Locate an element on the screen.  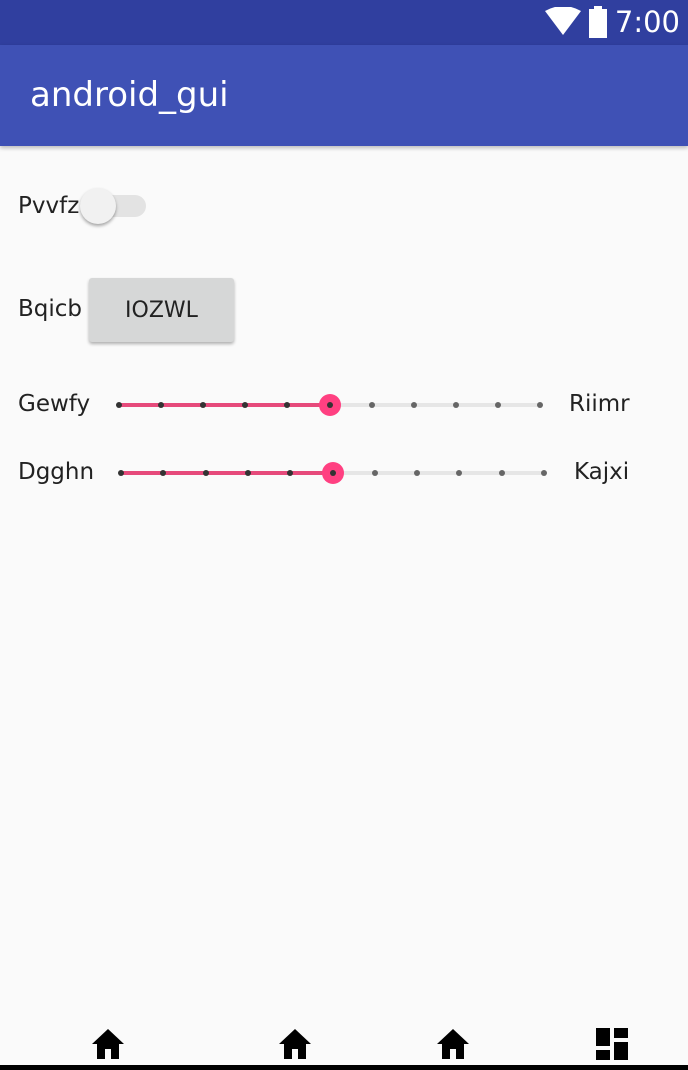
wifi-icon is located at coordinates (562, 21).